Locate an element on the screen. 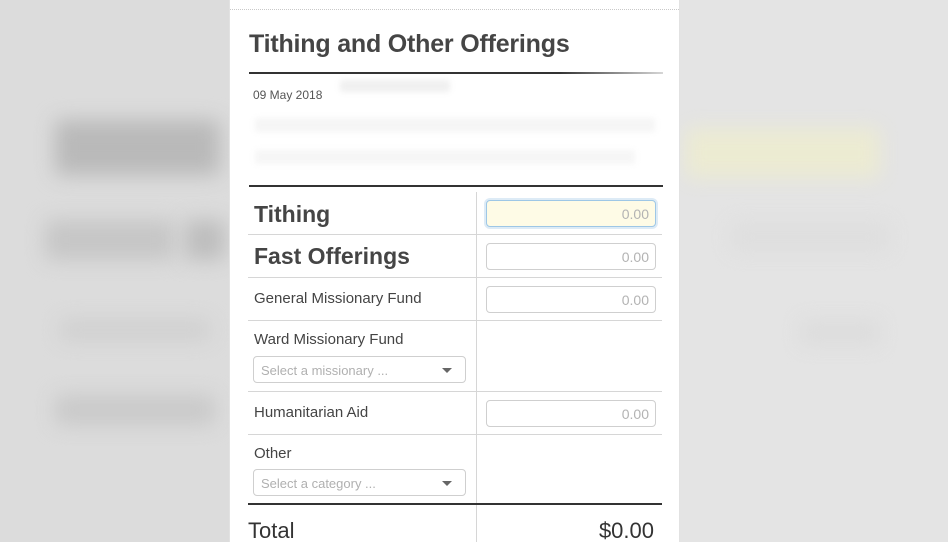 This screenshot has width=948, height=542. general-missionary-amount-input is located at coordinates (571, 299).